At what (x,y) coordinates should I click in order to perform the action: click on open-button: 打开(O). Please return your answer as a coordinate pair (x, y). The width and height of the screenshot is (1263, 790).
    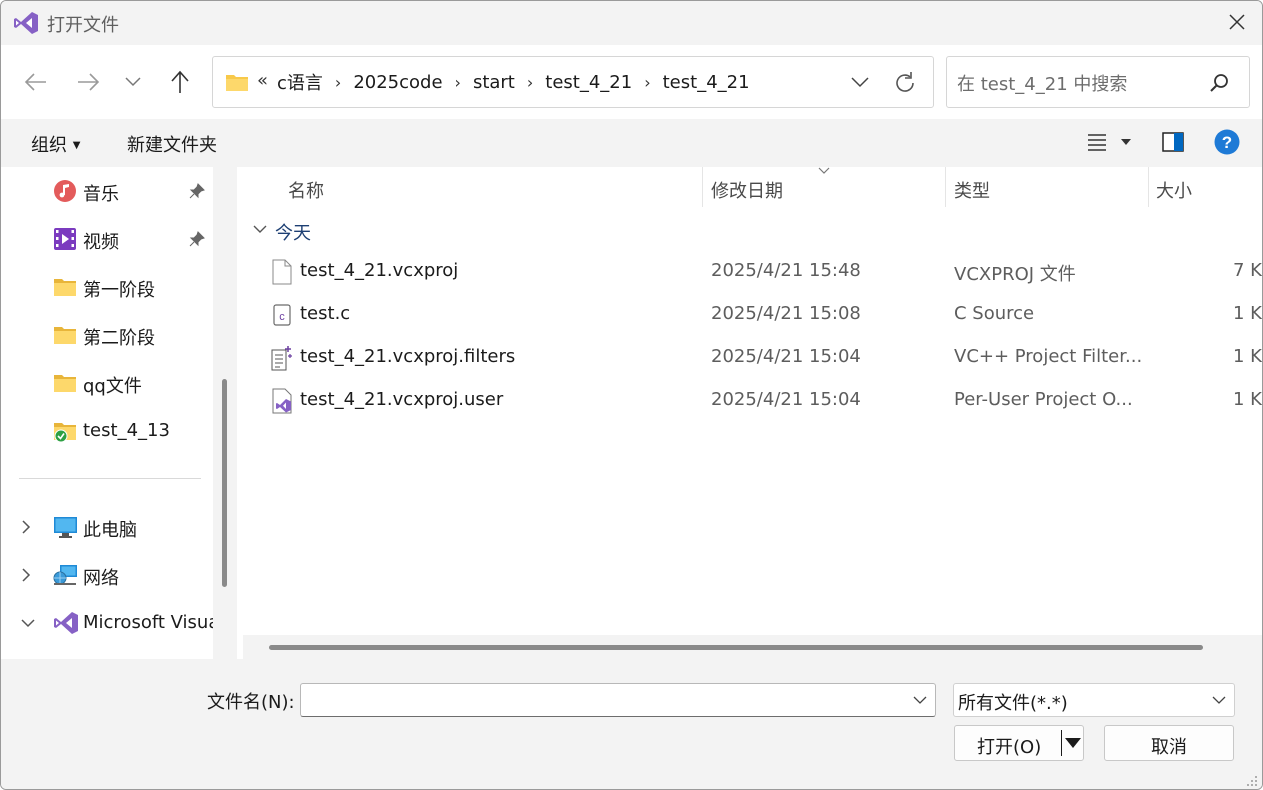
    Looking at the image, I should click on (1019, 743).